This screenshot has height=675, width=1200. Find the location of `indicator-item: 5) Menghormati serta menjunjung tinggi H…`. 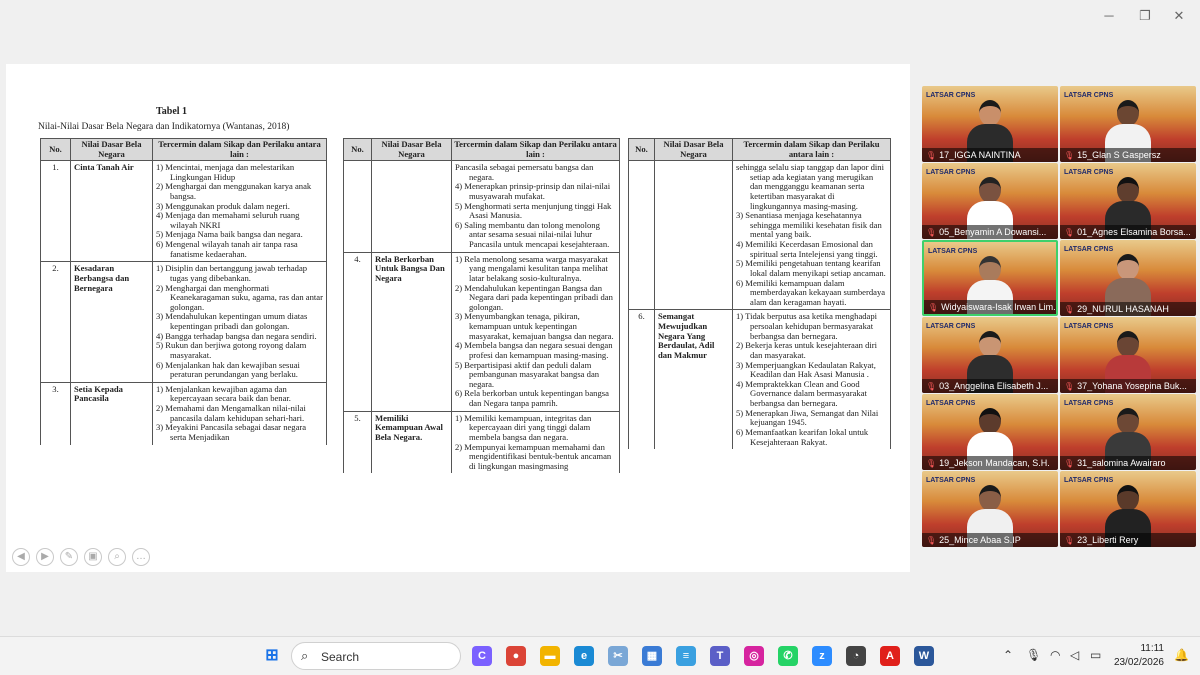

indicator-item: 5) Menghormati serta menjunjung tinggi H… is located at coordinates (533, 210).